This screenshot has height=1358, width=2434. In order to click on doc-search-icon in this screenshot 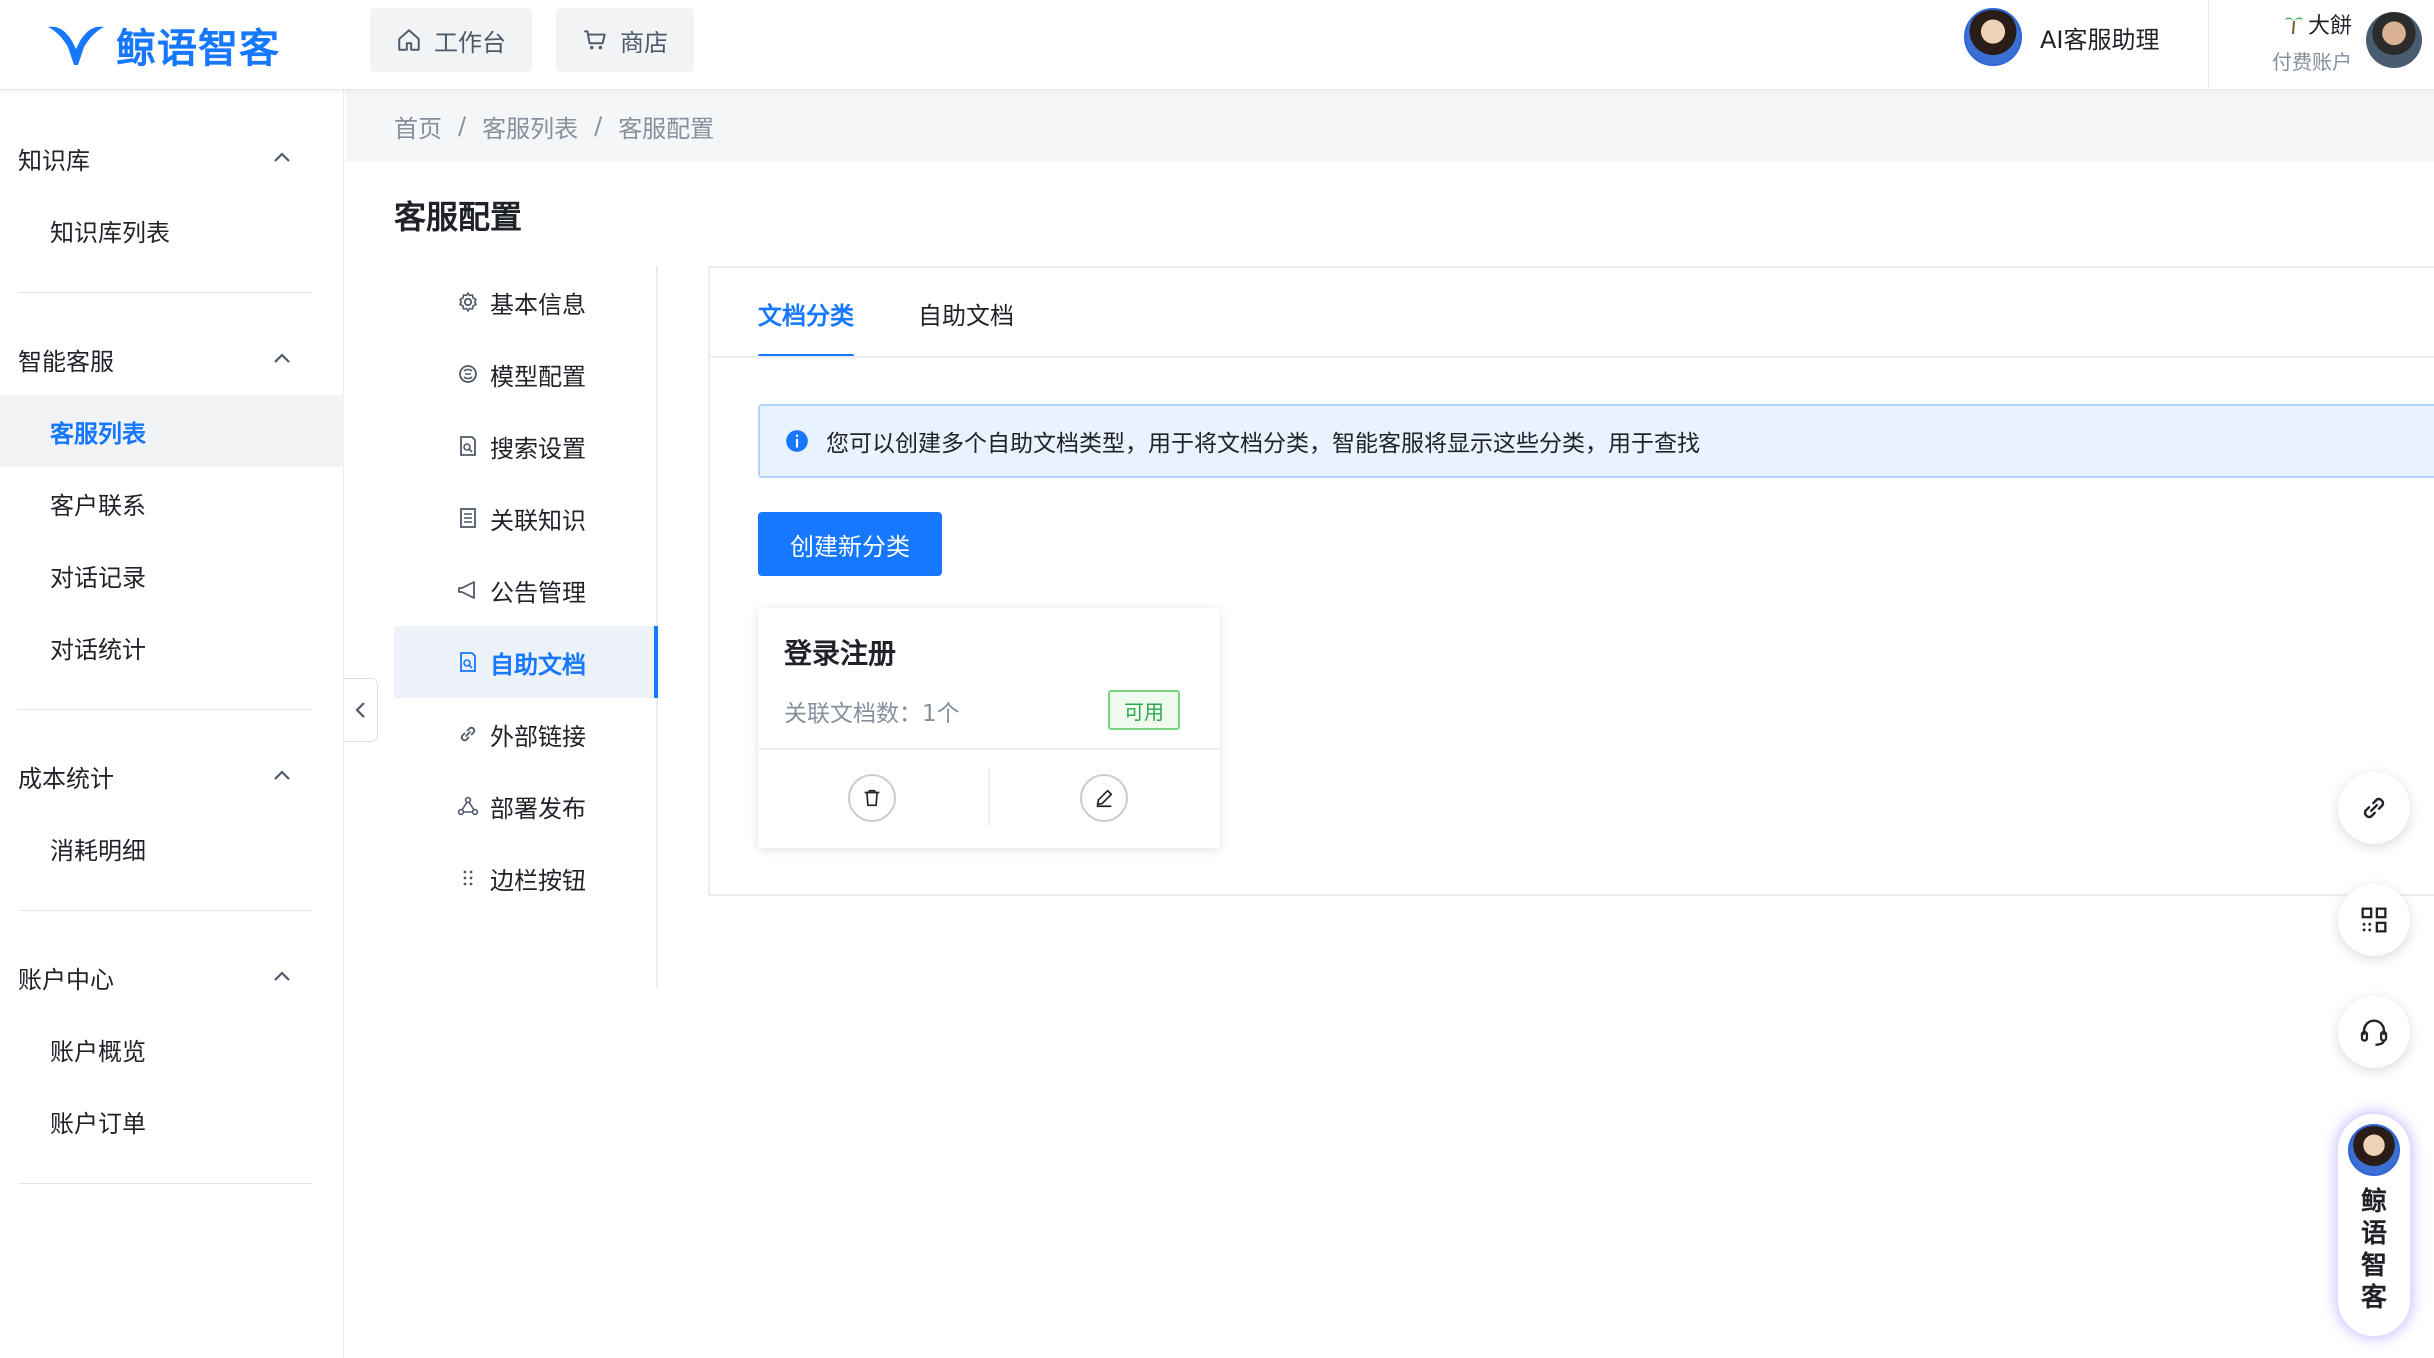, I will do `click(468, 662)`.